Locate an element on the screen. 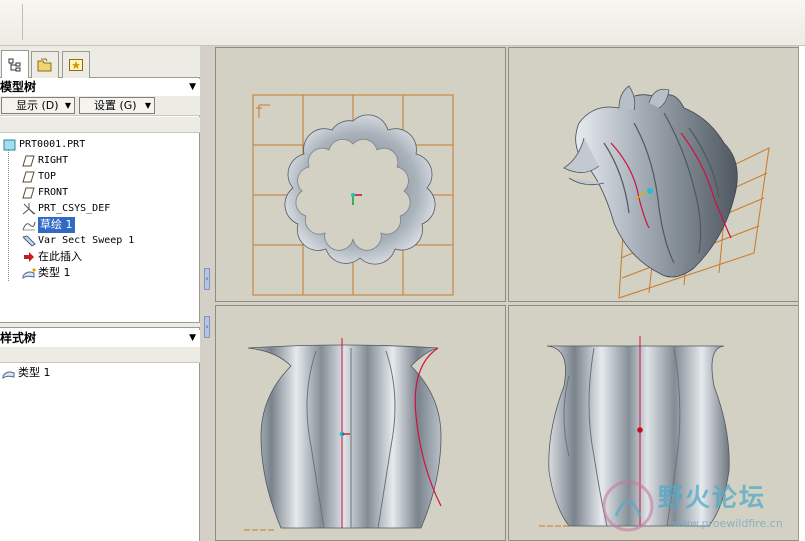 The height and width of the screenshot is (541, 805). style-tree-title: 样式树 is located at coordinates (18, 338).